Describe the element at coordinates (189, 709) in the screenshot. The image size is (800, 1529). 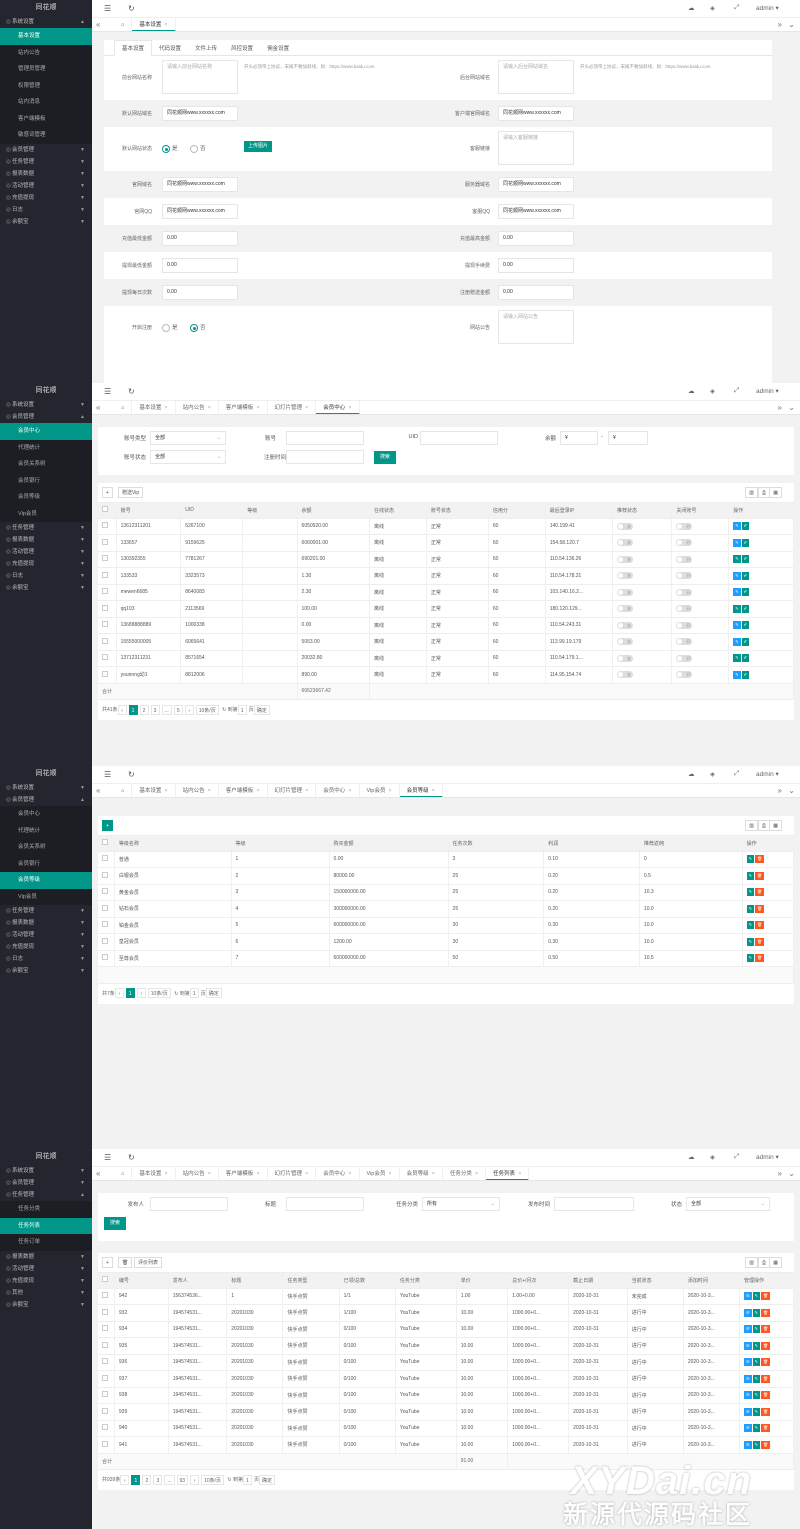
I see `next-page-icon: ›` at that location.